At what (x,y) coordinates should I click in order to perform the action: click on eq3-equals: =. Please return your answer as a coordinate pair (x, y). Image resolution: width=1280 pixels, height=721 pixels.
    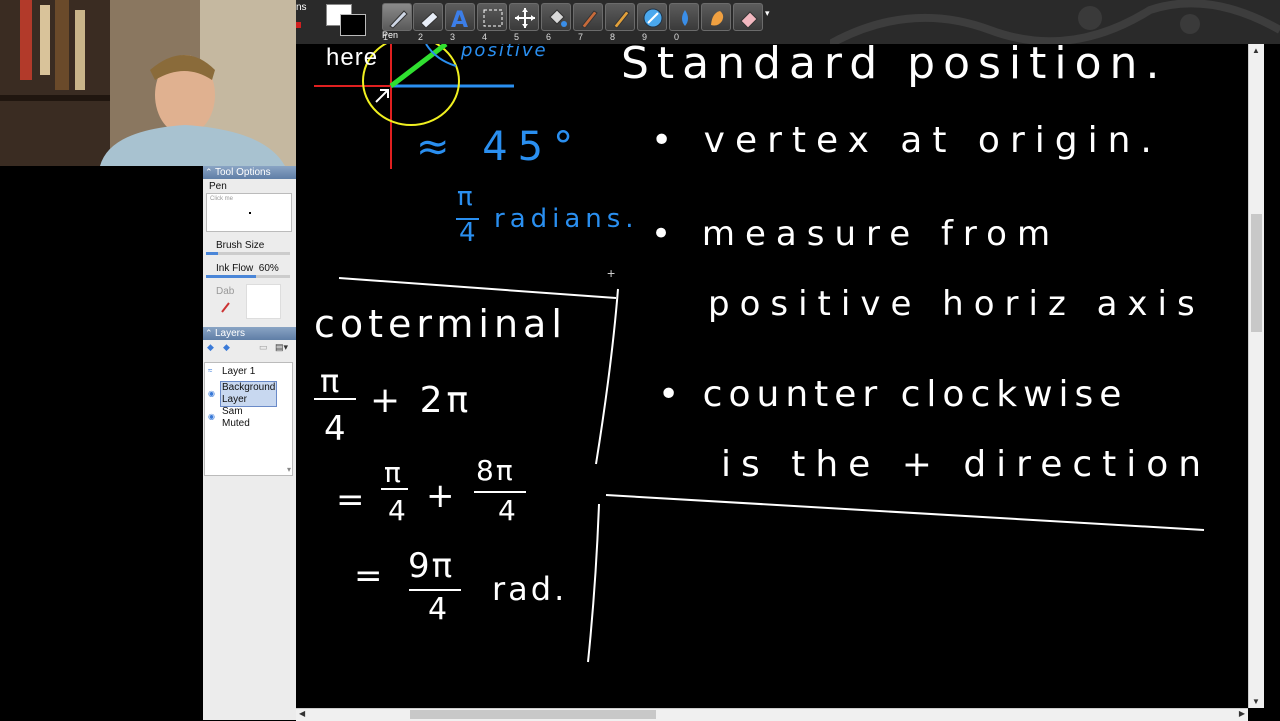
    Looking at the image, I should click on (368, 576).